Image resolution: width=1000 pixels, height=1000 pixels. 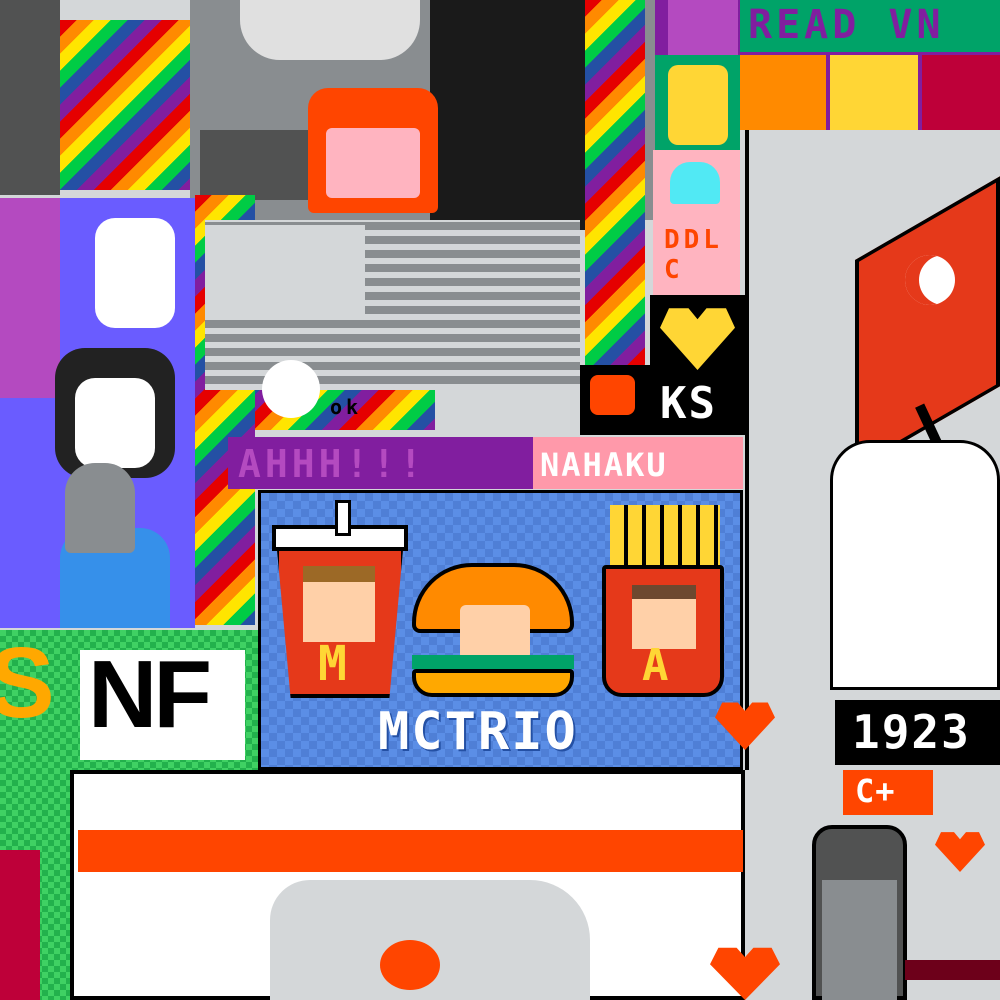 What do you see at coordinates (410, 965) in the screenshot?
I see `bottom-red-splash` at bounding box center [410, 965].